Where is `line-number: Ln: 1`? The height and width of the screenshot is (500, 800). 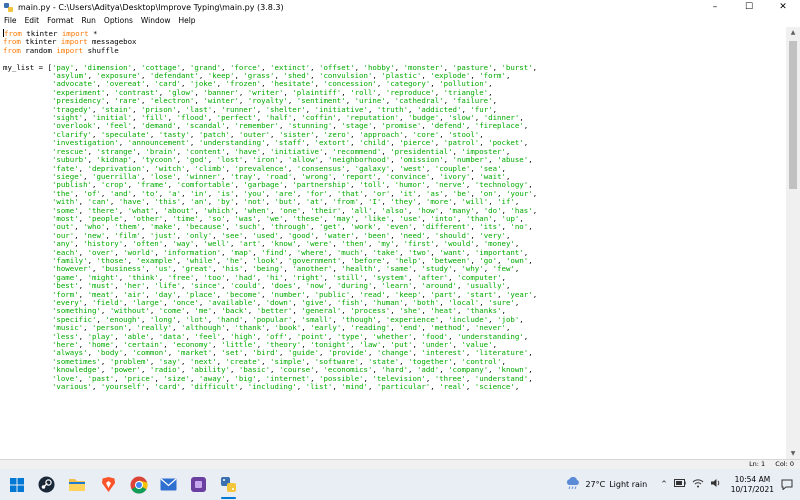
line-number: Ln: 1 is located at coordinates (757, 464).